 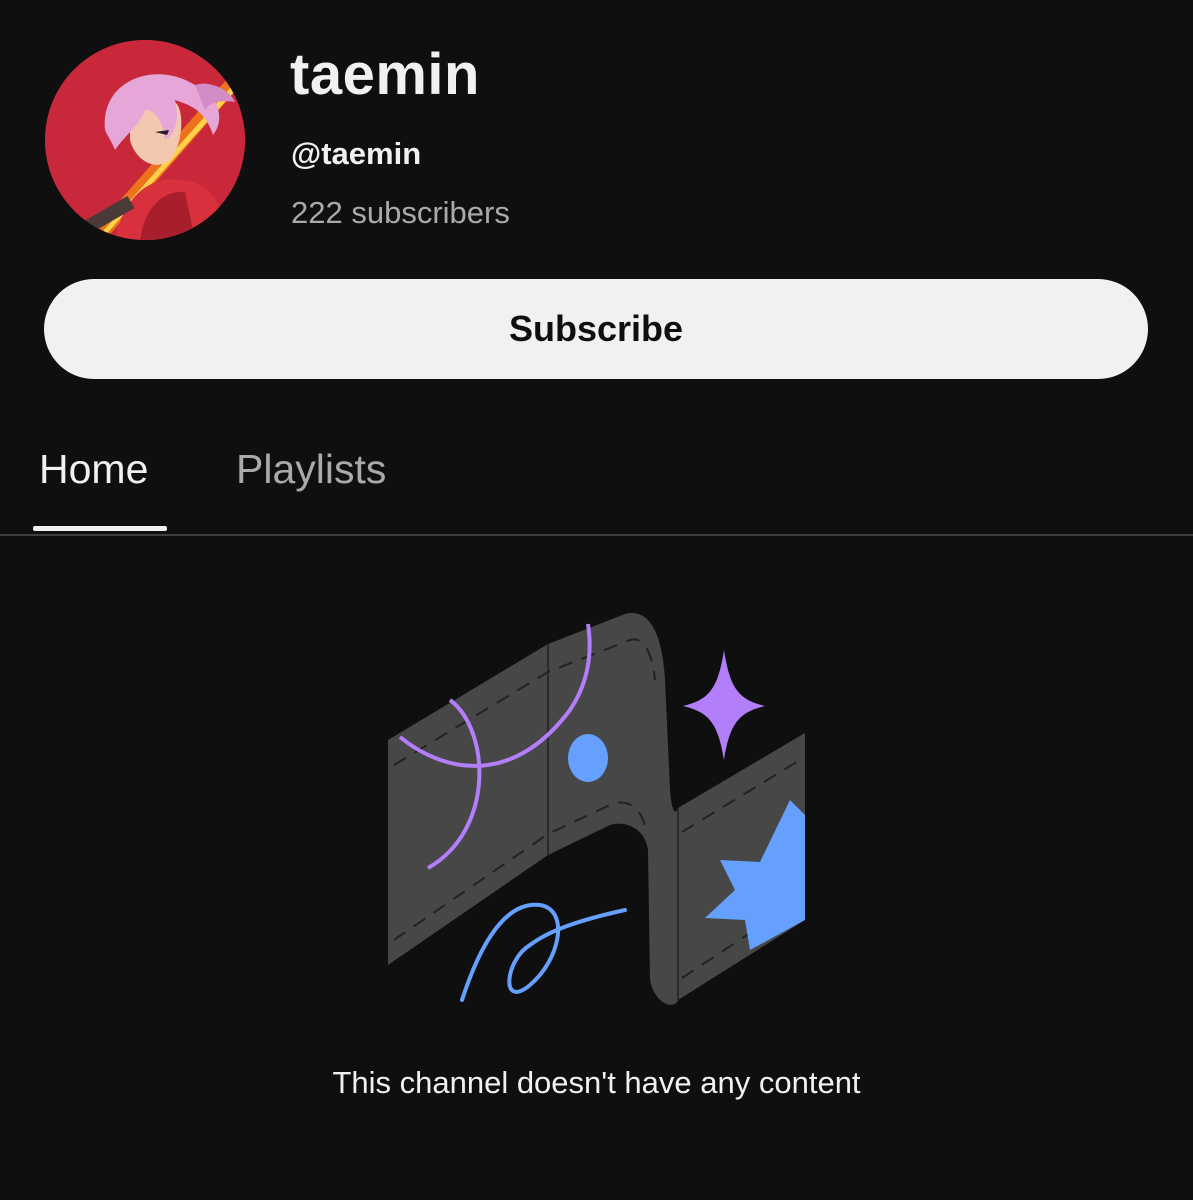 What do you see at coordinates (385, 74) in the screenshot?
I see `channel-name: taemin` at bounding box center [385, 74].